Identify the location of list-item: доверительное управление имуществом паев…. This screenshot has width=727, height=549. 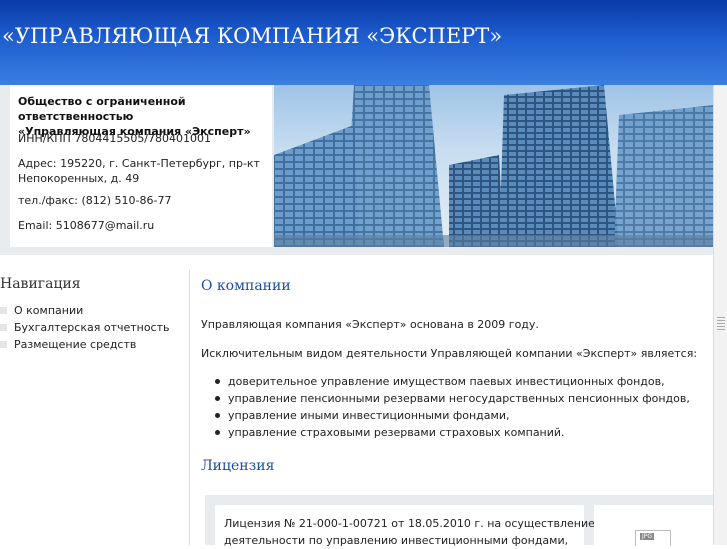
(452, 381).